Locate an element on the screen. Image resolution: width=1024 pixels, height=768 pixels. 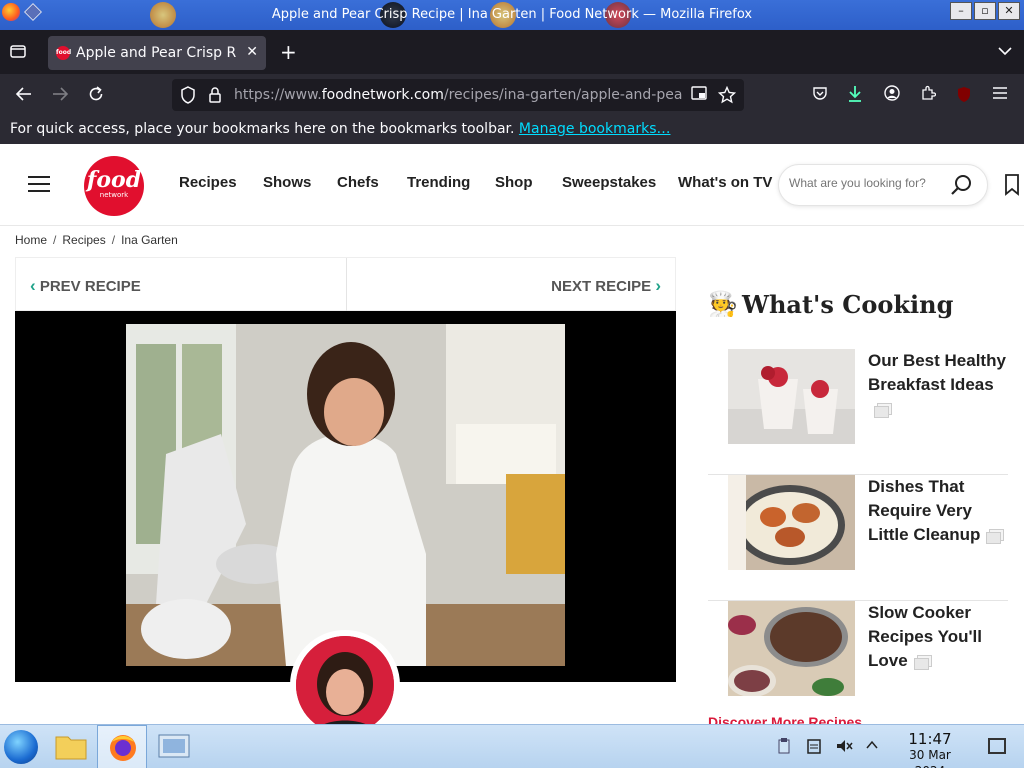
new-tab-button: + is located at coordinates (288, 52).